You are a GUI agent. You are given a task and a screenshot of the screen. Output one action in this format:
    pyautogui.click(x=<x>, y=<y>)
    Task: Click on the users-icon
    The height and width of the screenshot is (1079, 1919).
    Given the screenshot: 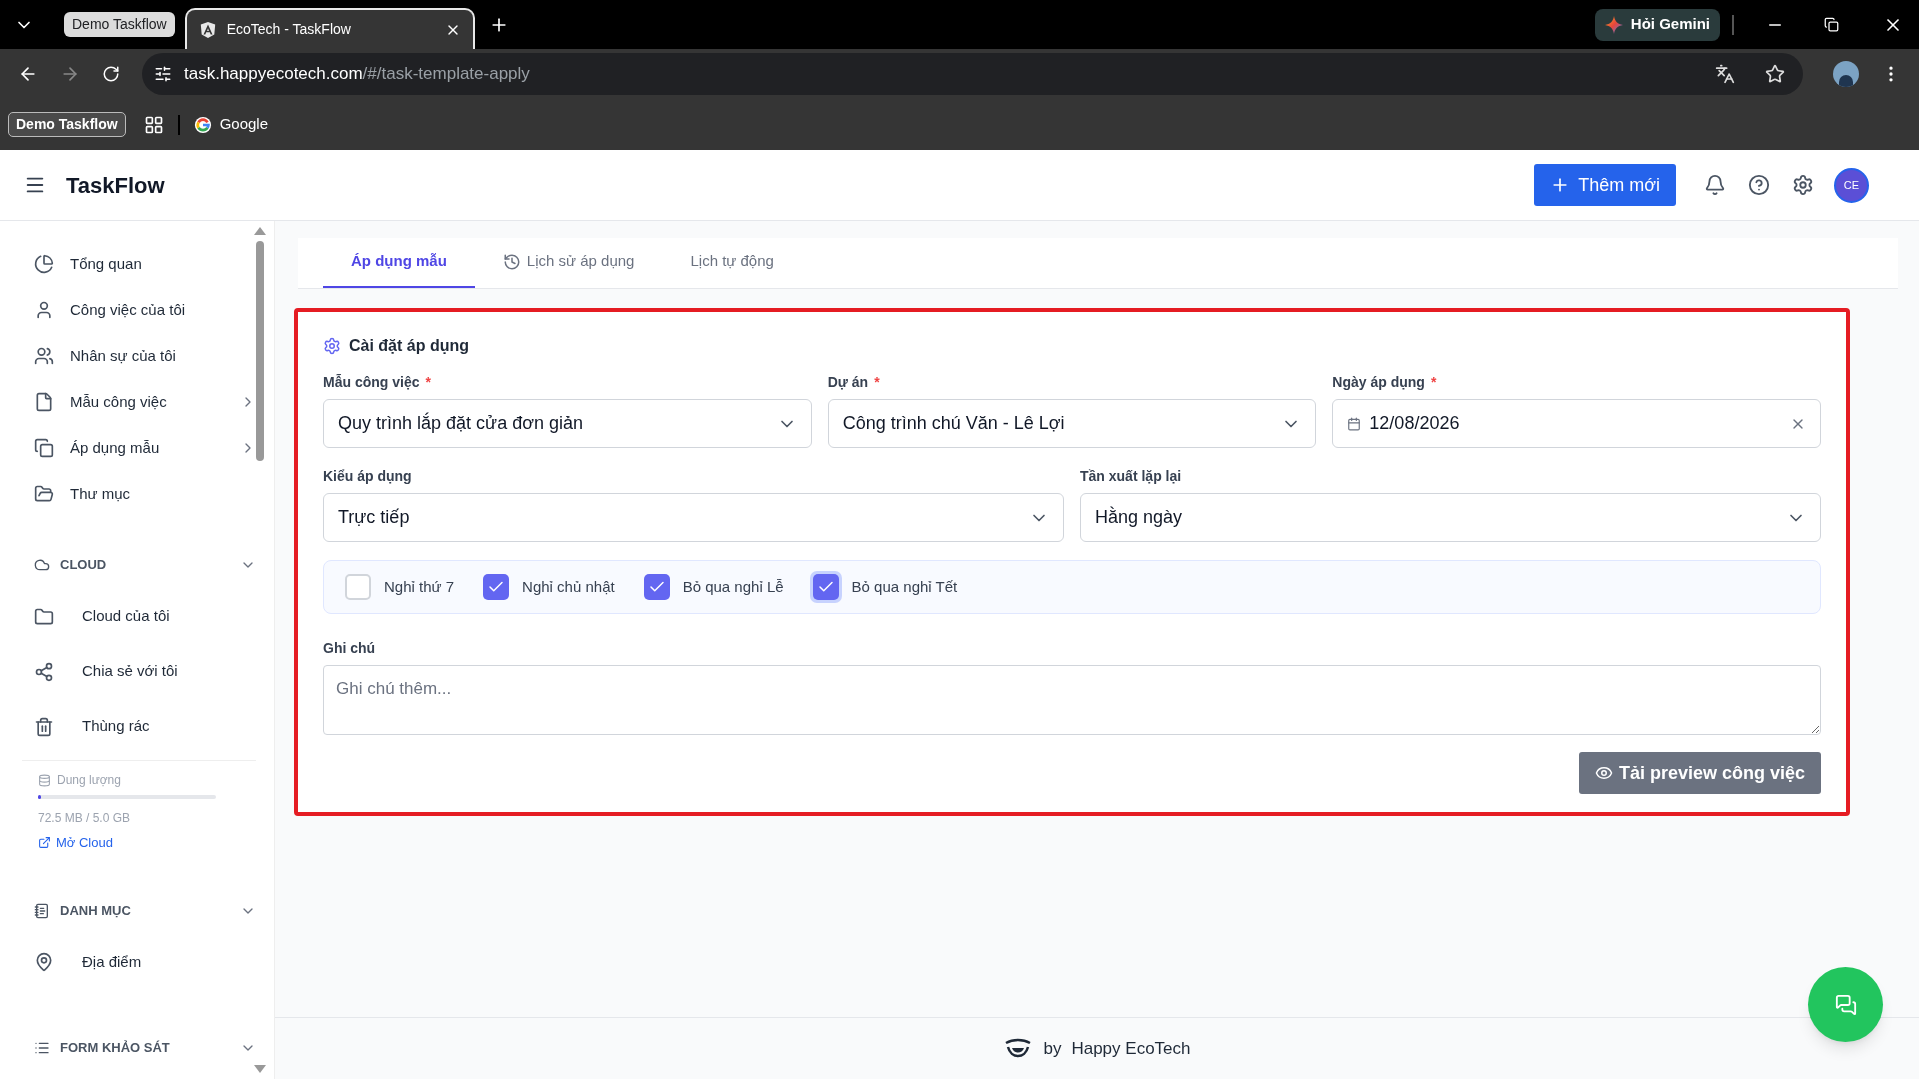 What is the action you would take?
    pyautogui.click(x=44, y=356)
    